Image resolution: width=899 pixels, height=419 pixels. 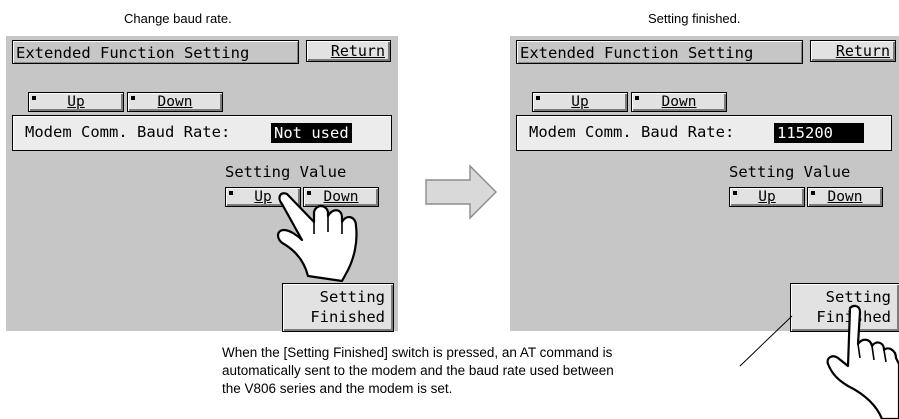 I want to click on setting-up-button: Up, so click(x=767, y=197).